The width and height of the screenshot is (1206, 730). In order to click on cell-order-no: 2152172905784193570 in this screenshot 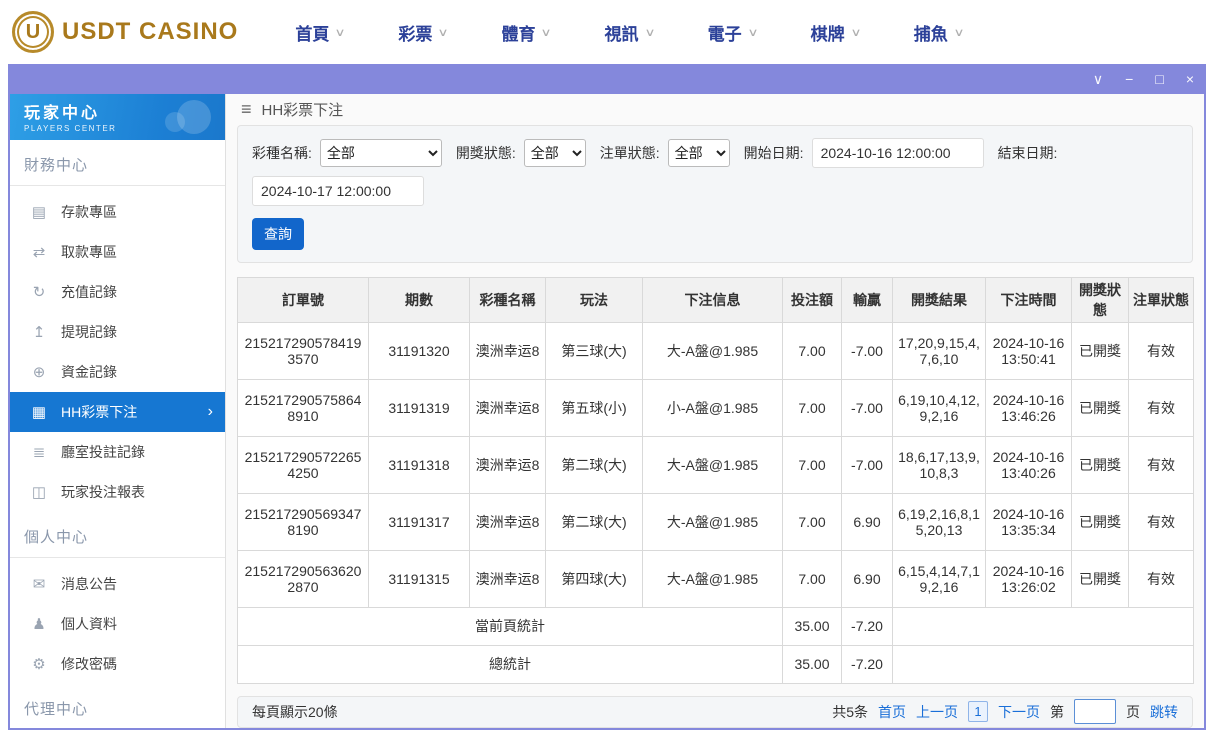, I will do `click(303, 350)`.